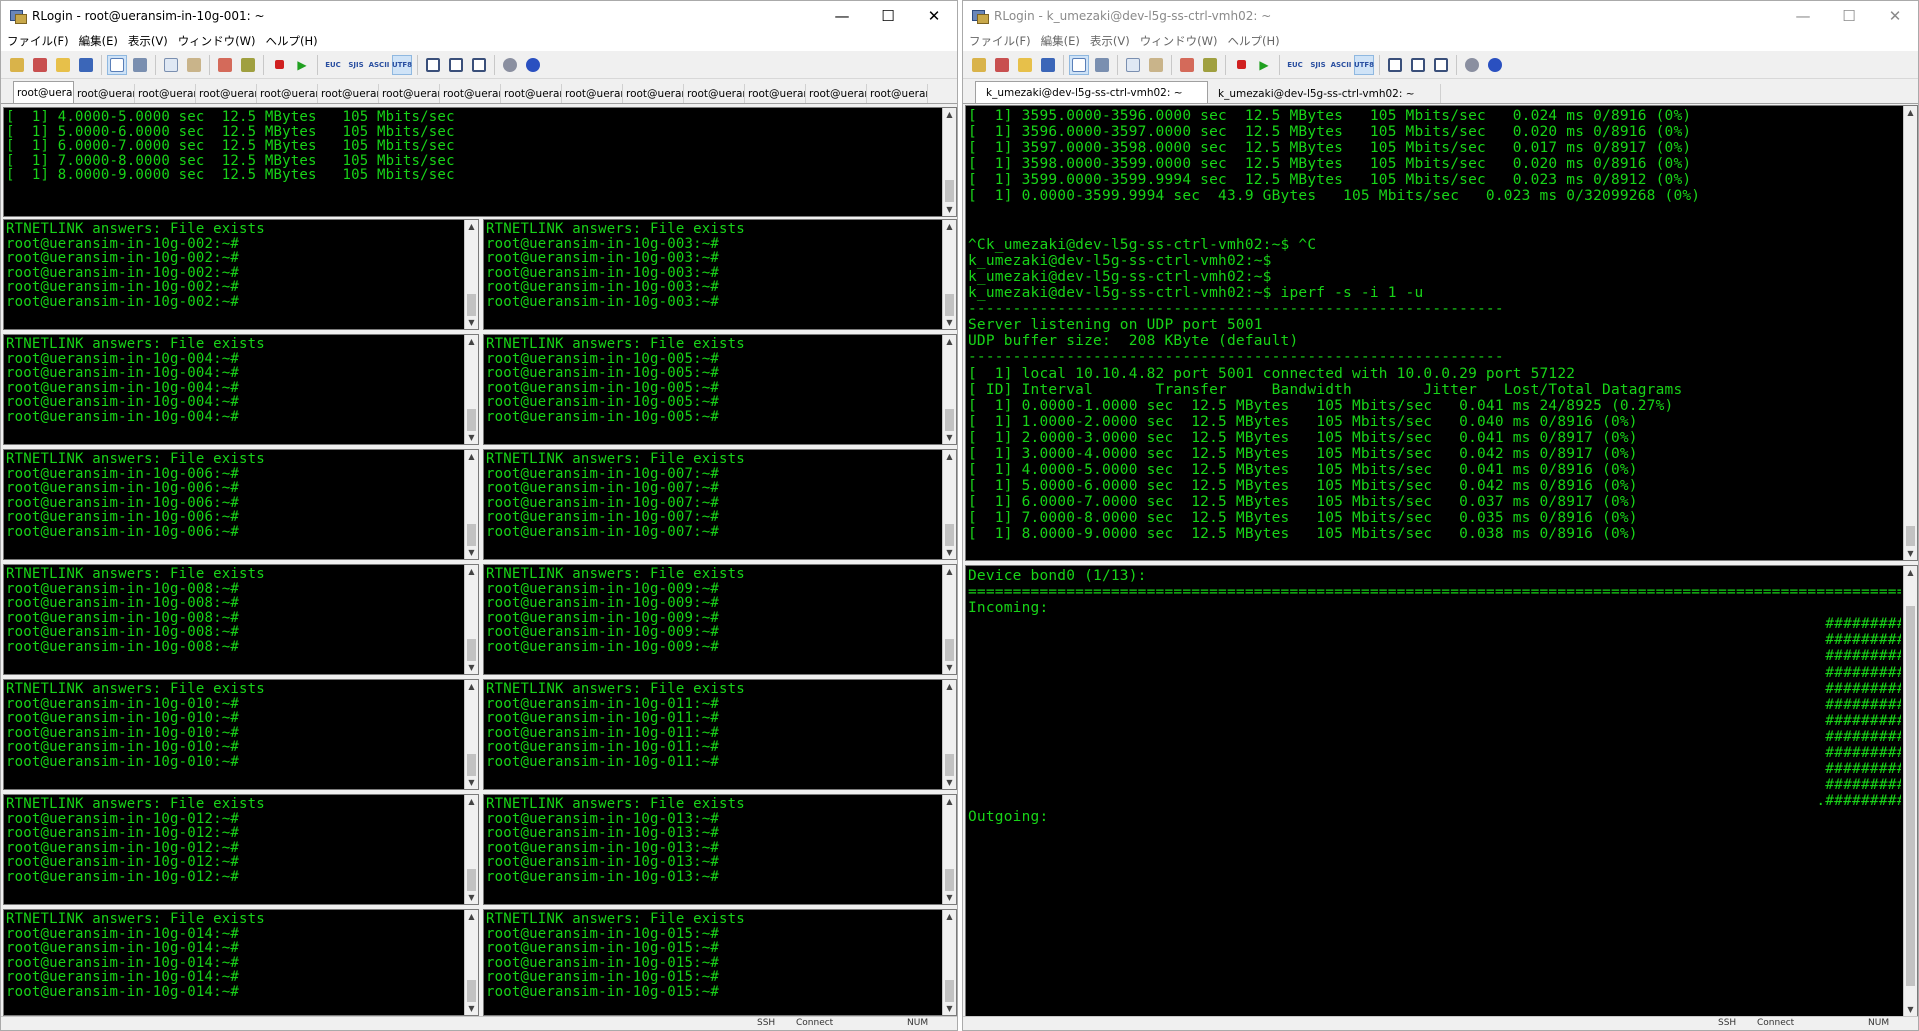 Image resolution: width=1919 pixels, height=1031 pixels. Describe the element at coordinates (1254, 41) in the screenshot. I see `menu-help: ヘルプ(H)` at that location.